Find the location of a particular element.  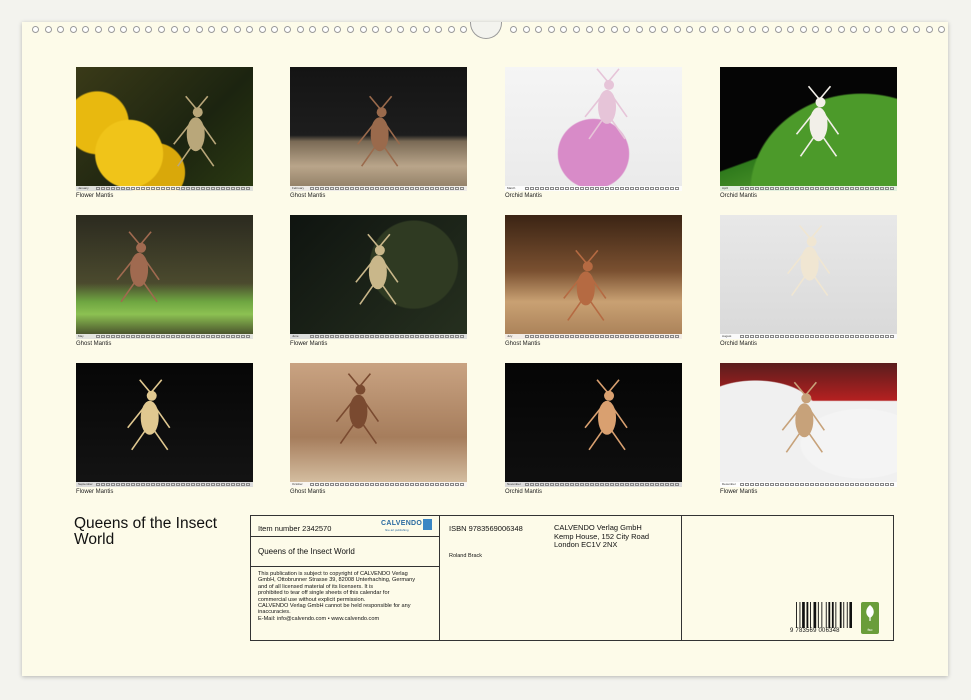

month-day-strip: August is located at coordinates (808, 336).